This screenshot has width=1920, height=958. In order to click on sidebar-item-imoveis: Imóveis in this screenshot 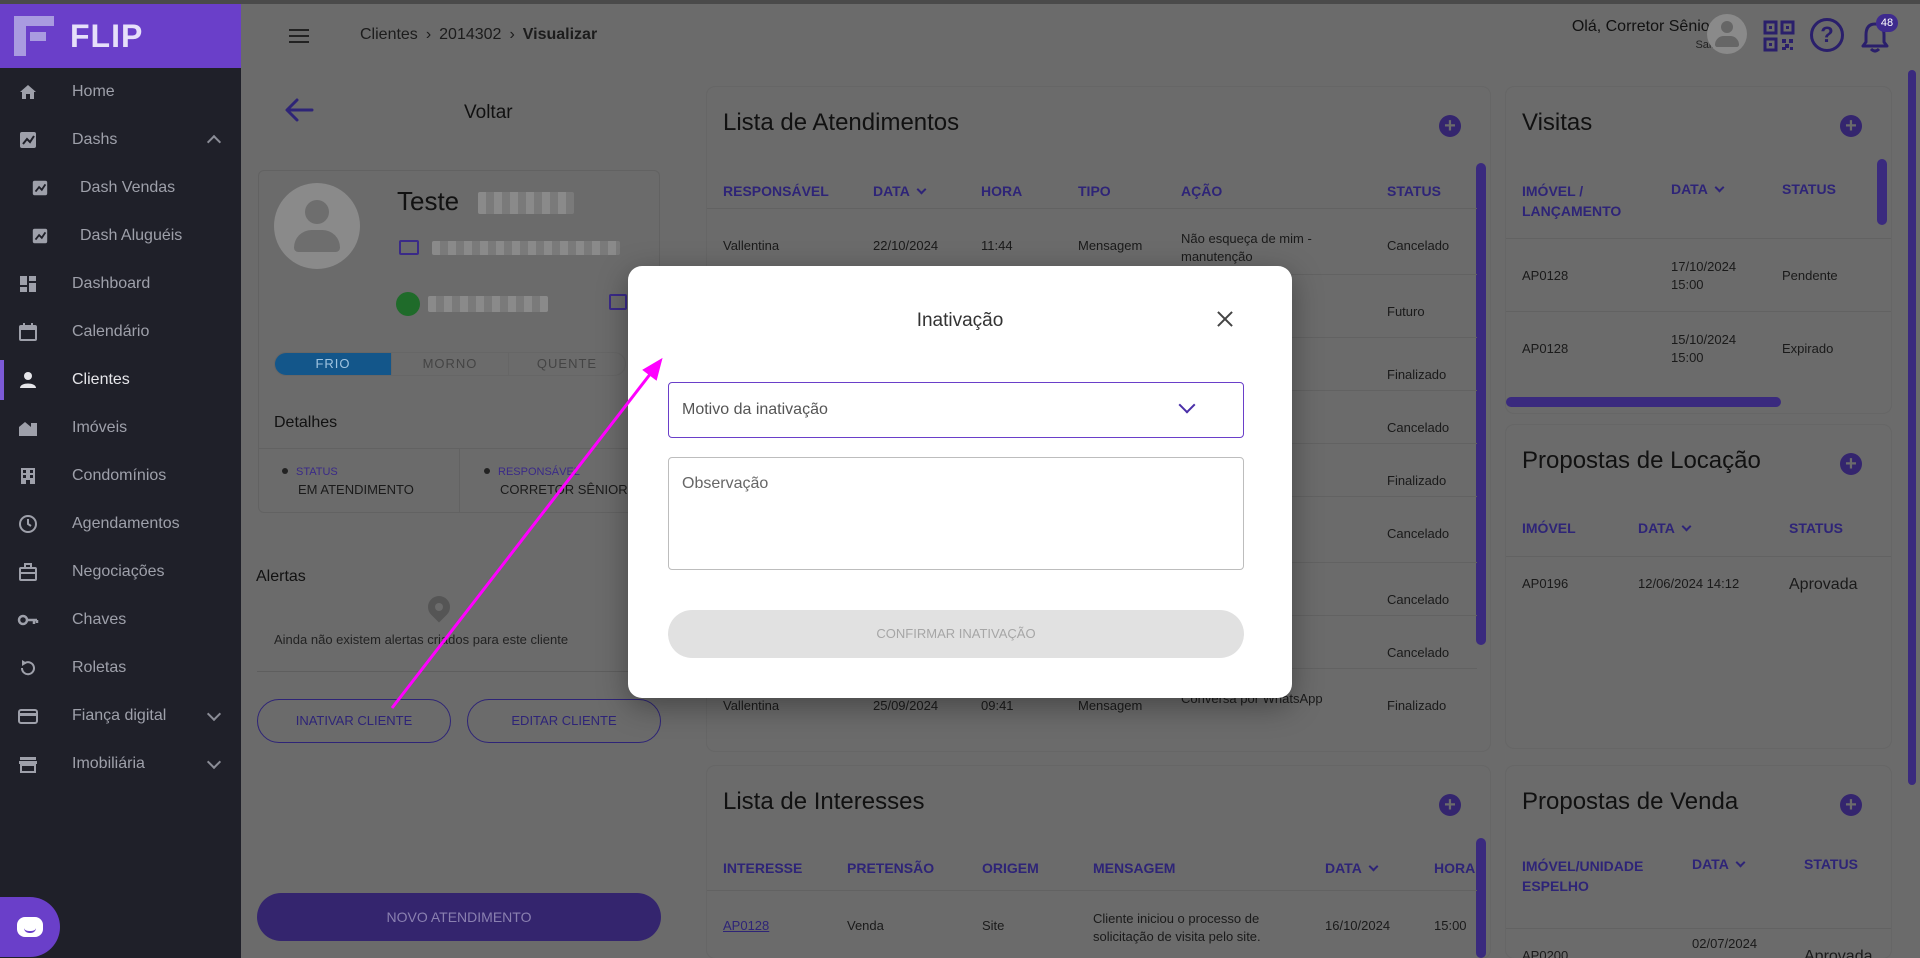, I will do `click(120, 428)`.